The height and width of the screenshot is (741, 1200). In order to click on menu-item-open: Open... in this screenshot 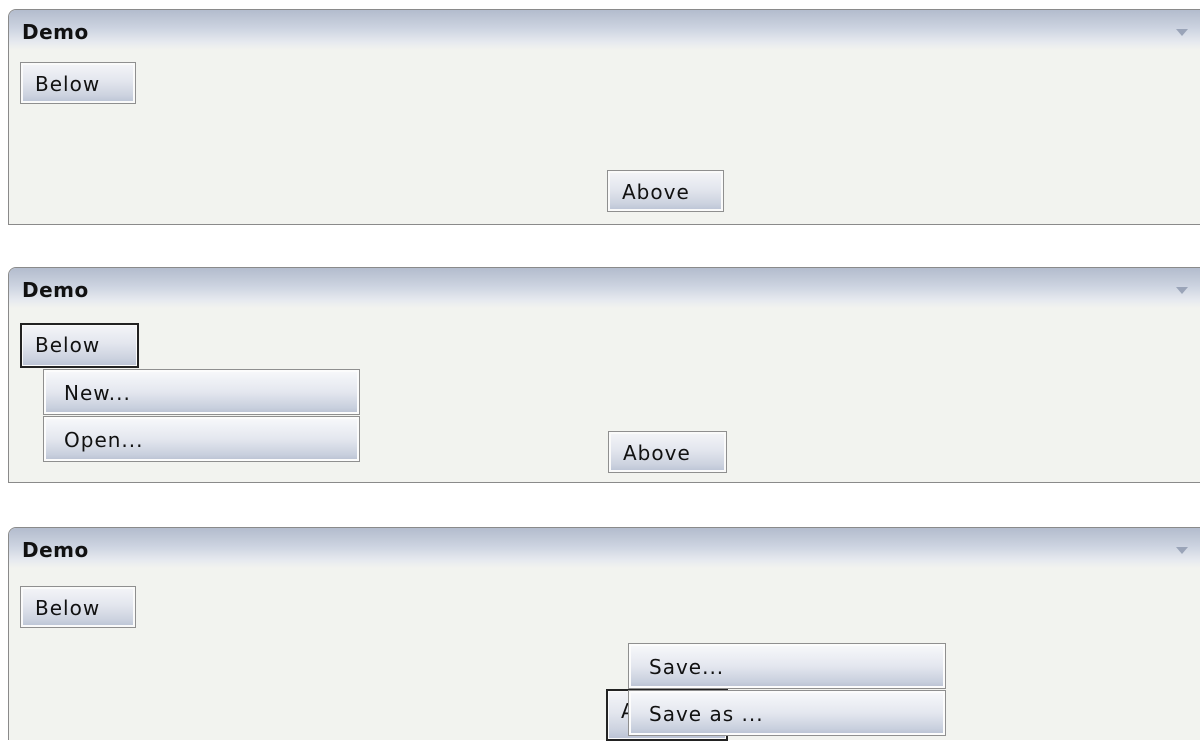, I will do `click(201, 439)`.